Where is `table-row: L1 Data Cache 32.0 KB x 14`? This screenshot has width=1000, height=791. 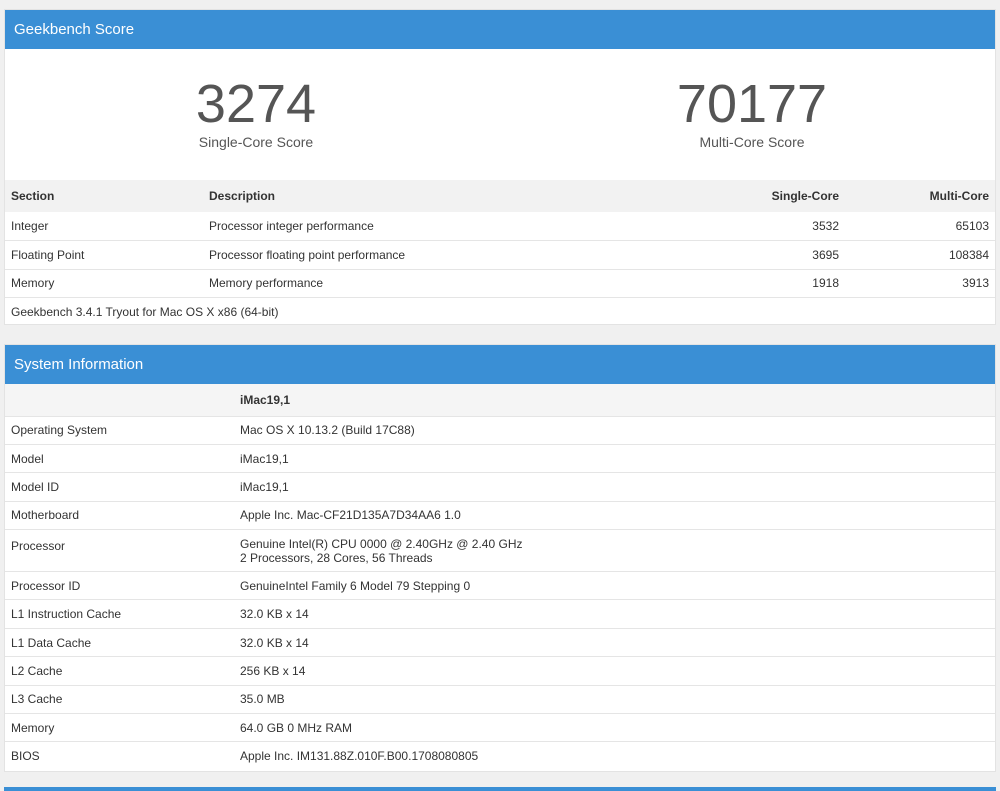
table-row: L1 Data Cache 32.0 KB x 14 is located at coordinates (500, 642).